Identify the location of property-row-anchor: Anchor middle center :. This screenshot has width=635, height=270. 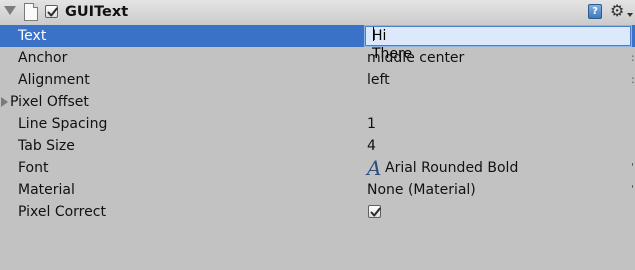
(317, 58).